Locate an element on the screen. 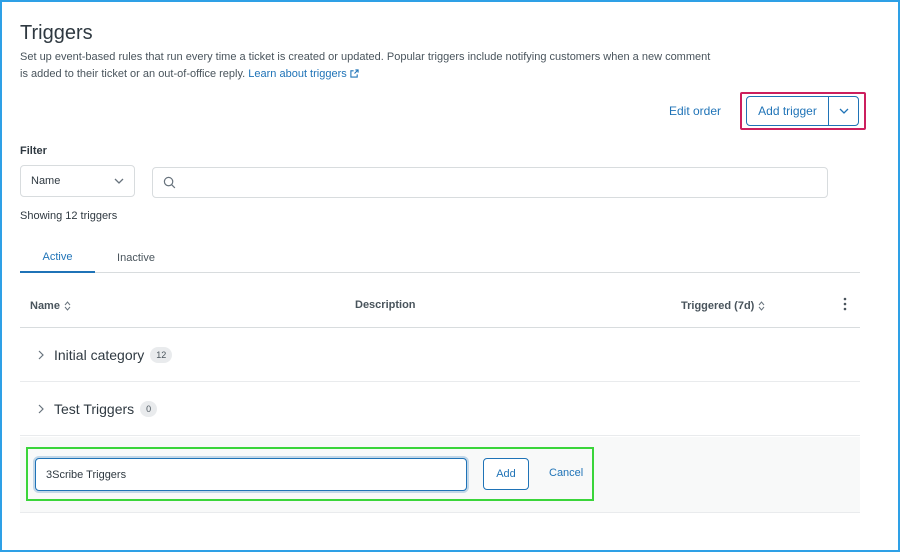 This screenshot has height=552, width=900. status-tabs: Active Inactive is located at coordinates (440, 258).